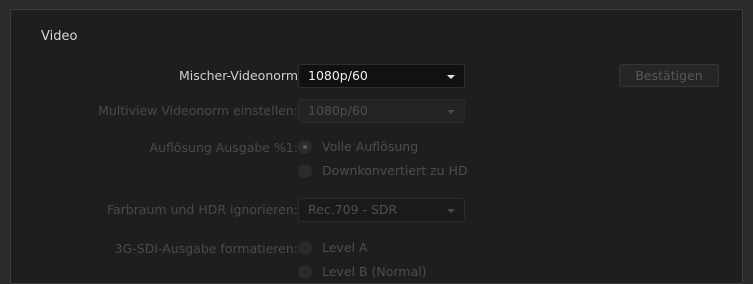  I want to click on output-resolution-label: Auflösung Ausgabe %1:, so click(223, 147).